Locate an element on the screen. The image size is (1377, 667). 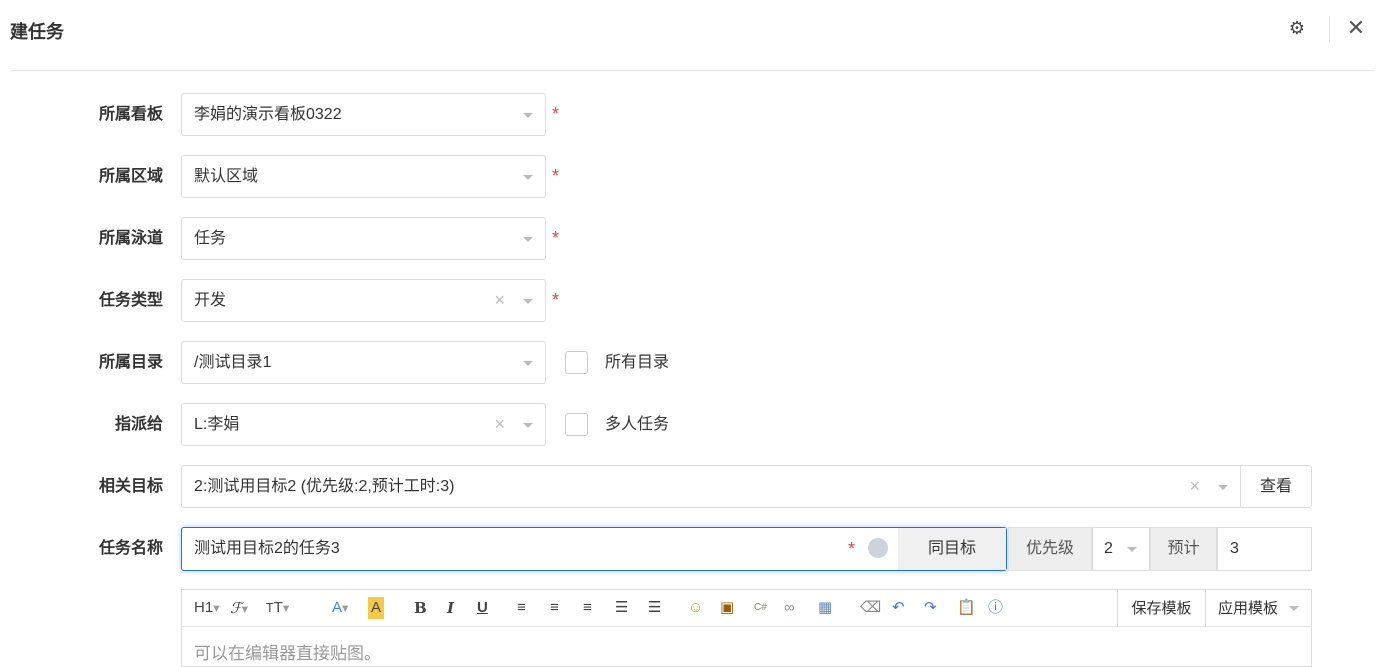
font-size-icon: TT▾ is located at coordinates (277, 608).